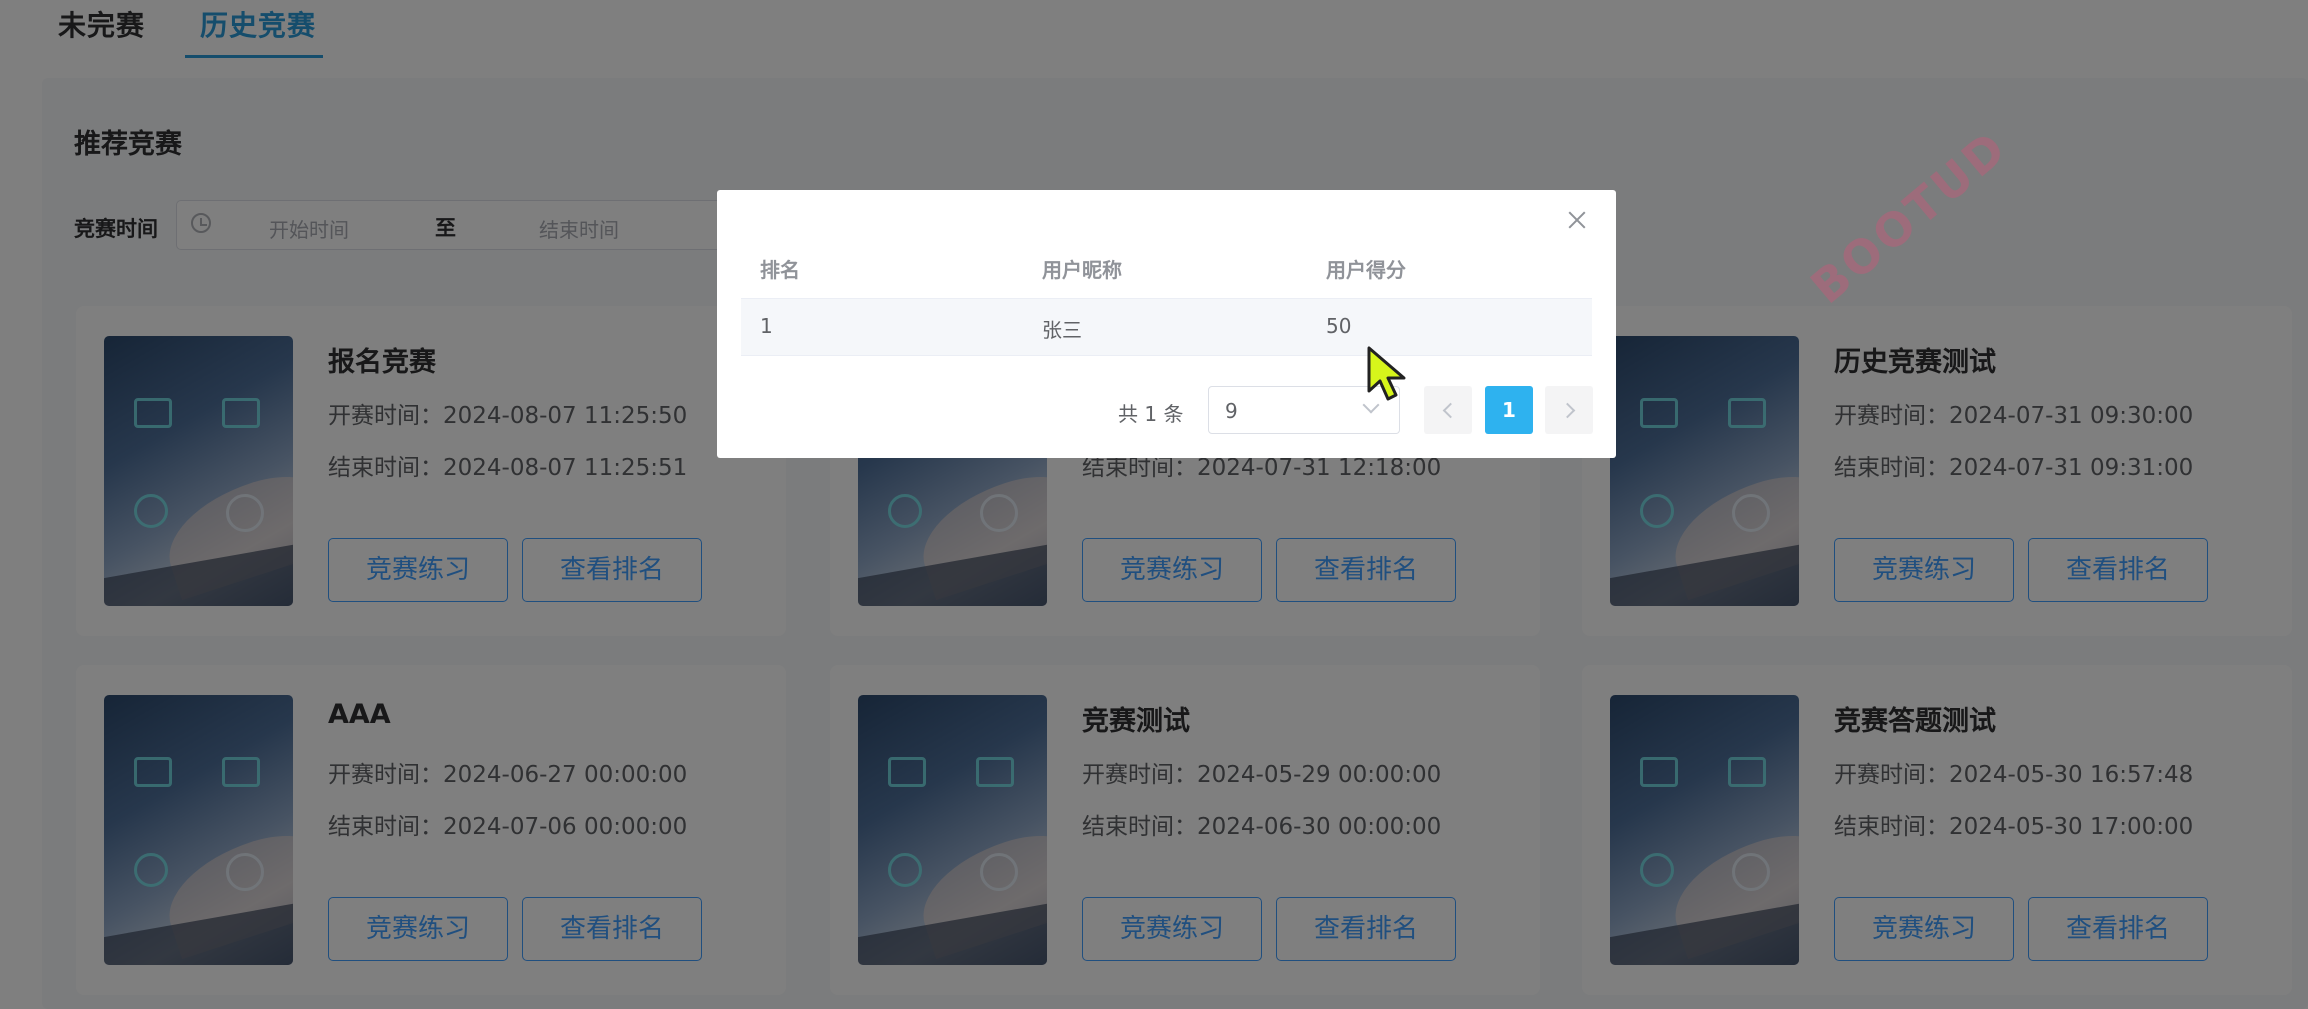 The width and height of the screenshot is (2308, 1009). I want to click on column-header-nickname: 用户昵称, so click(1082, 268).